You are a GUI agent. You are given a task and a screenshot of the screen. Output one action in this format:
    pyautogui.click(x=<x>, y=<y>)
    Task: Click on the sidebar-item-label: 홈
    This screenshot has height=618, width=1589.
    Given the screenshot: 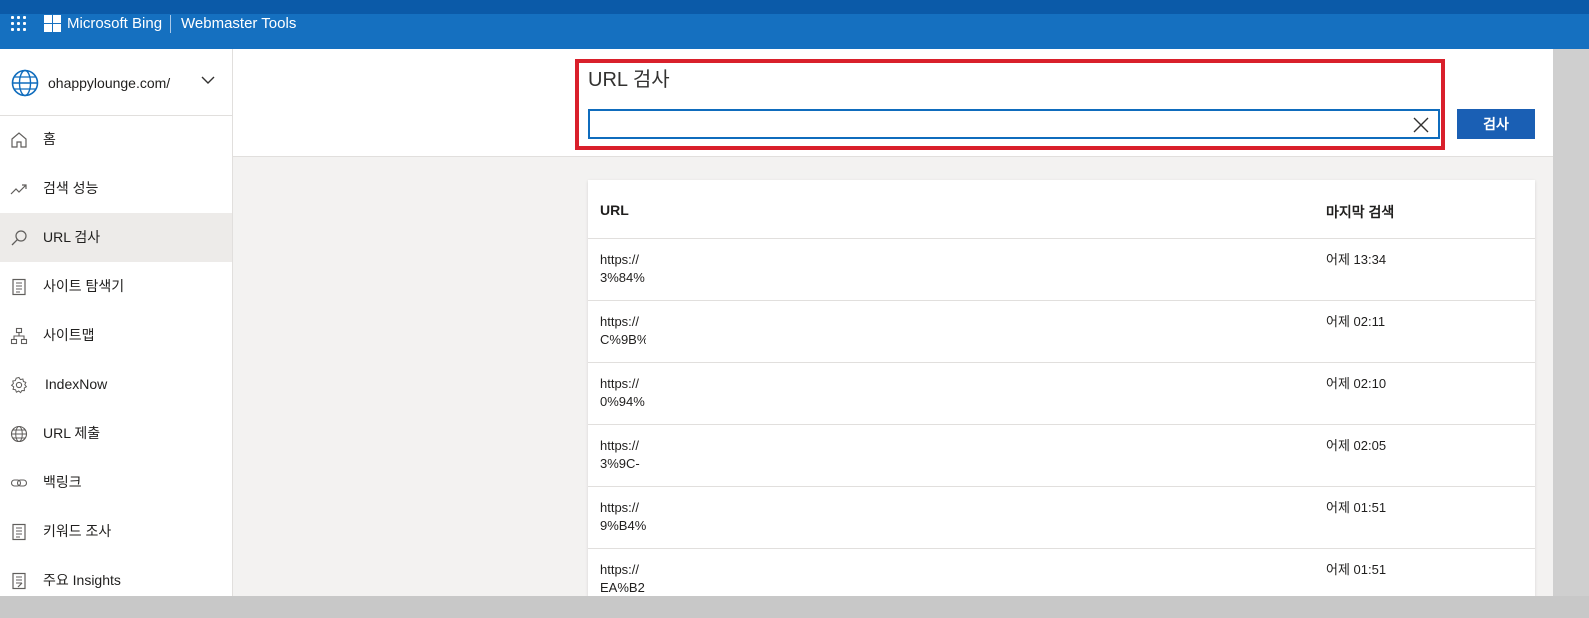 What is the action you would take?
    pyautogui.click(x=49, y=139)
    